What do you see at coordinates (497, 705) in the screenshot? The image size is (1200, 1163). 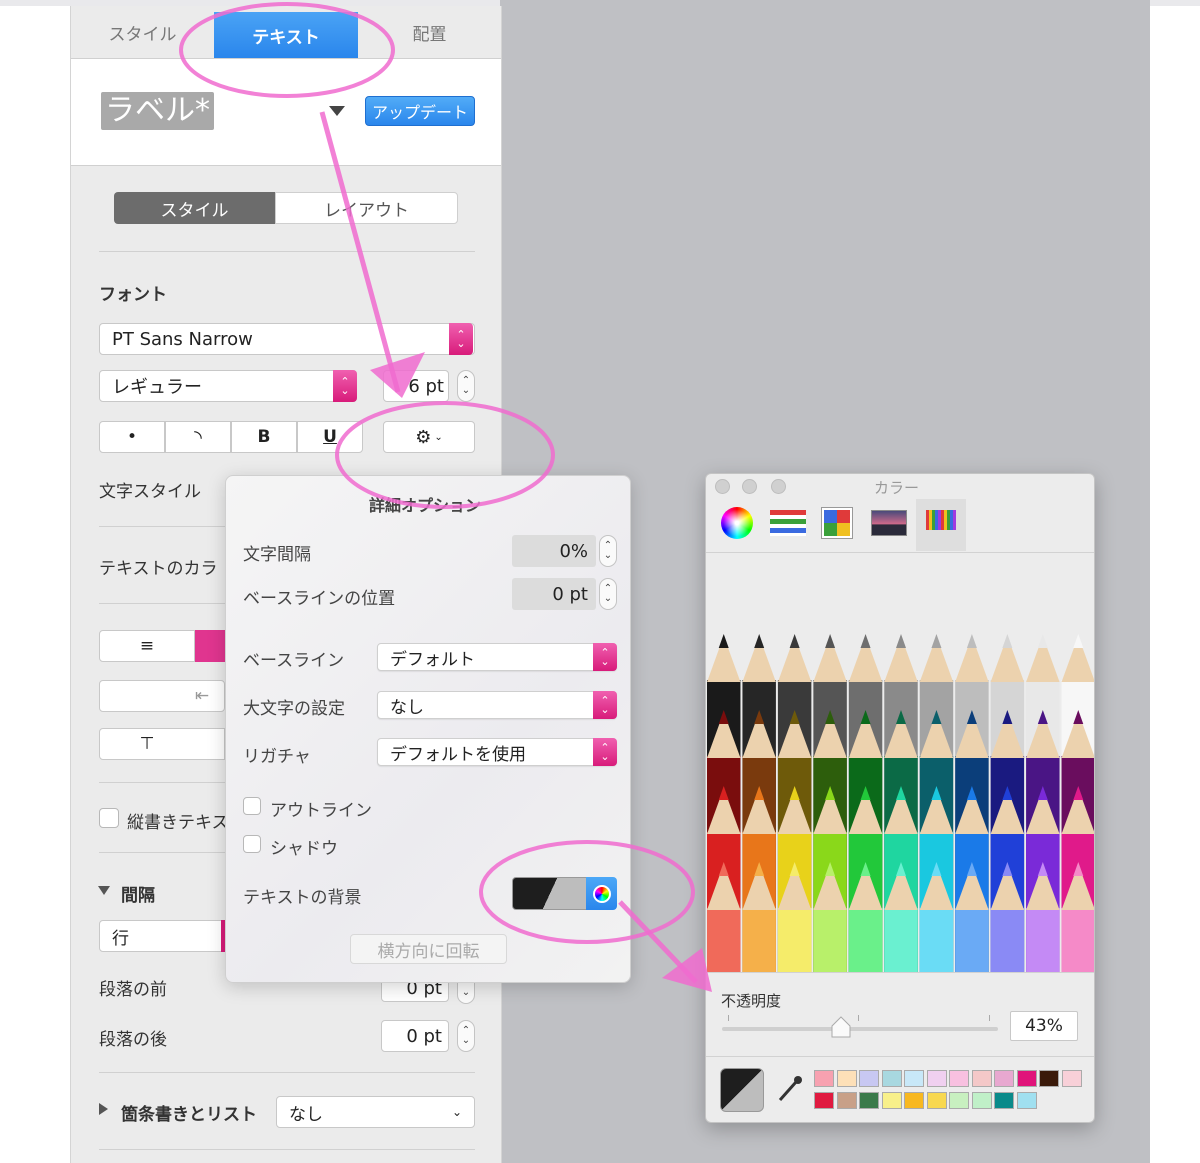 I see `caps-popup: なし` at bounding box center [497, 705].